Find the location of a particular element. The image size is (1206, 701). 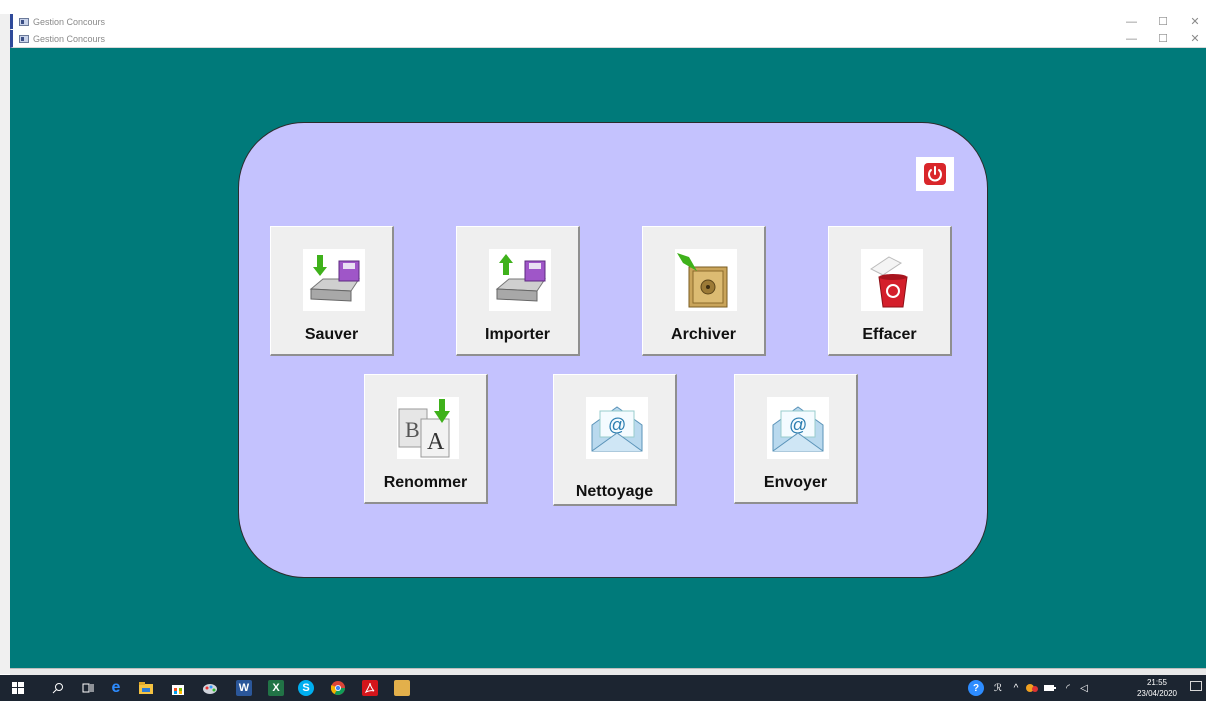

renommer-button: B A Renommer is located at coordinates (426, 439).